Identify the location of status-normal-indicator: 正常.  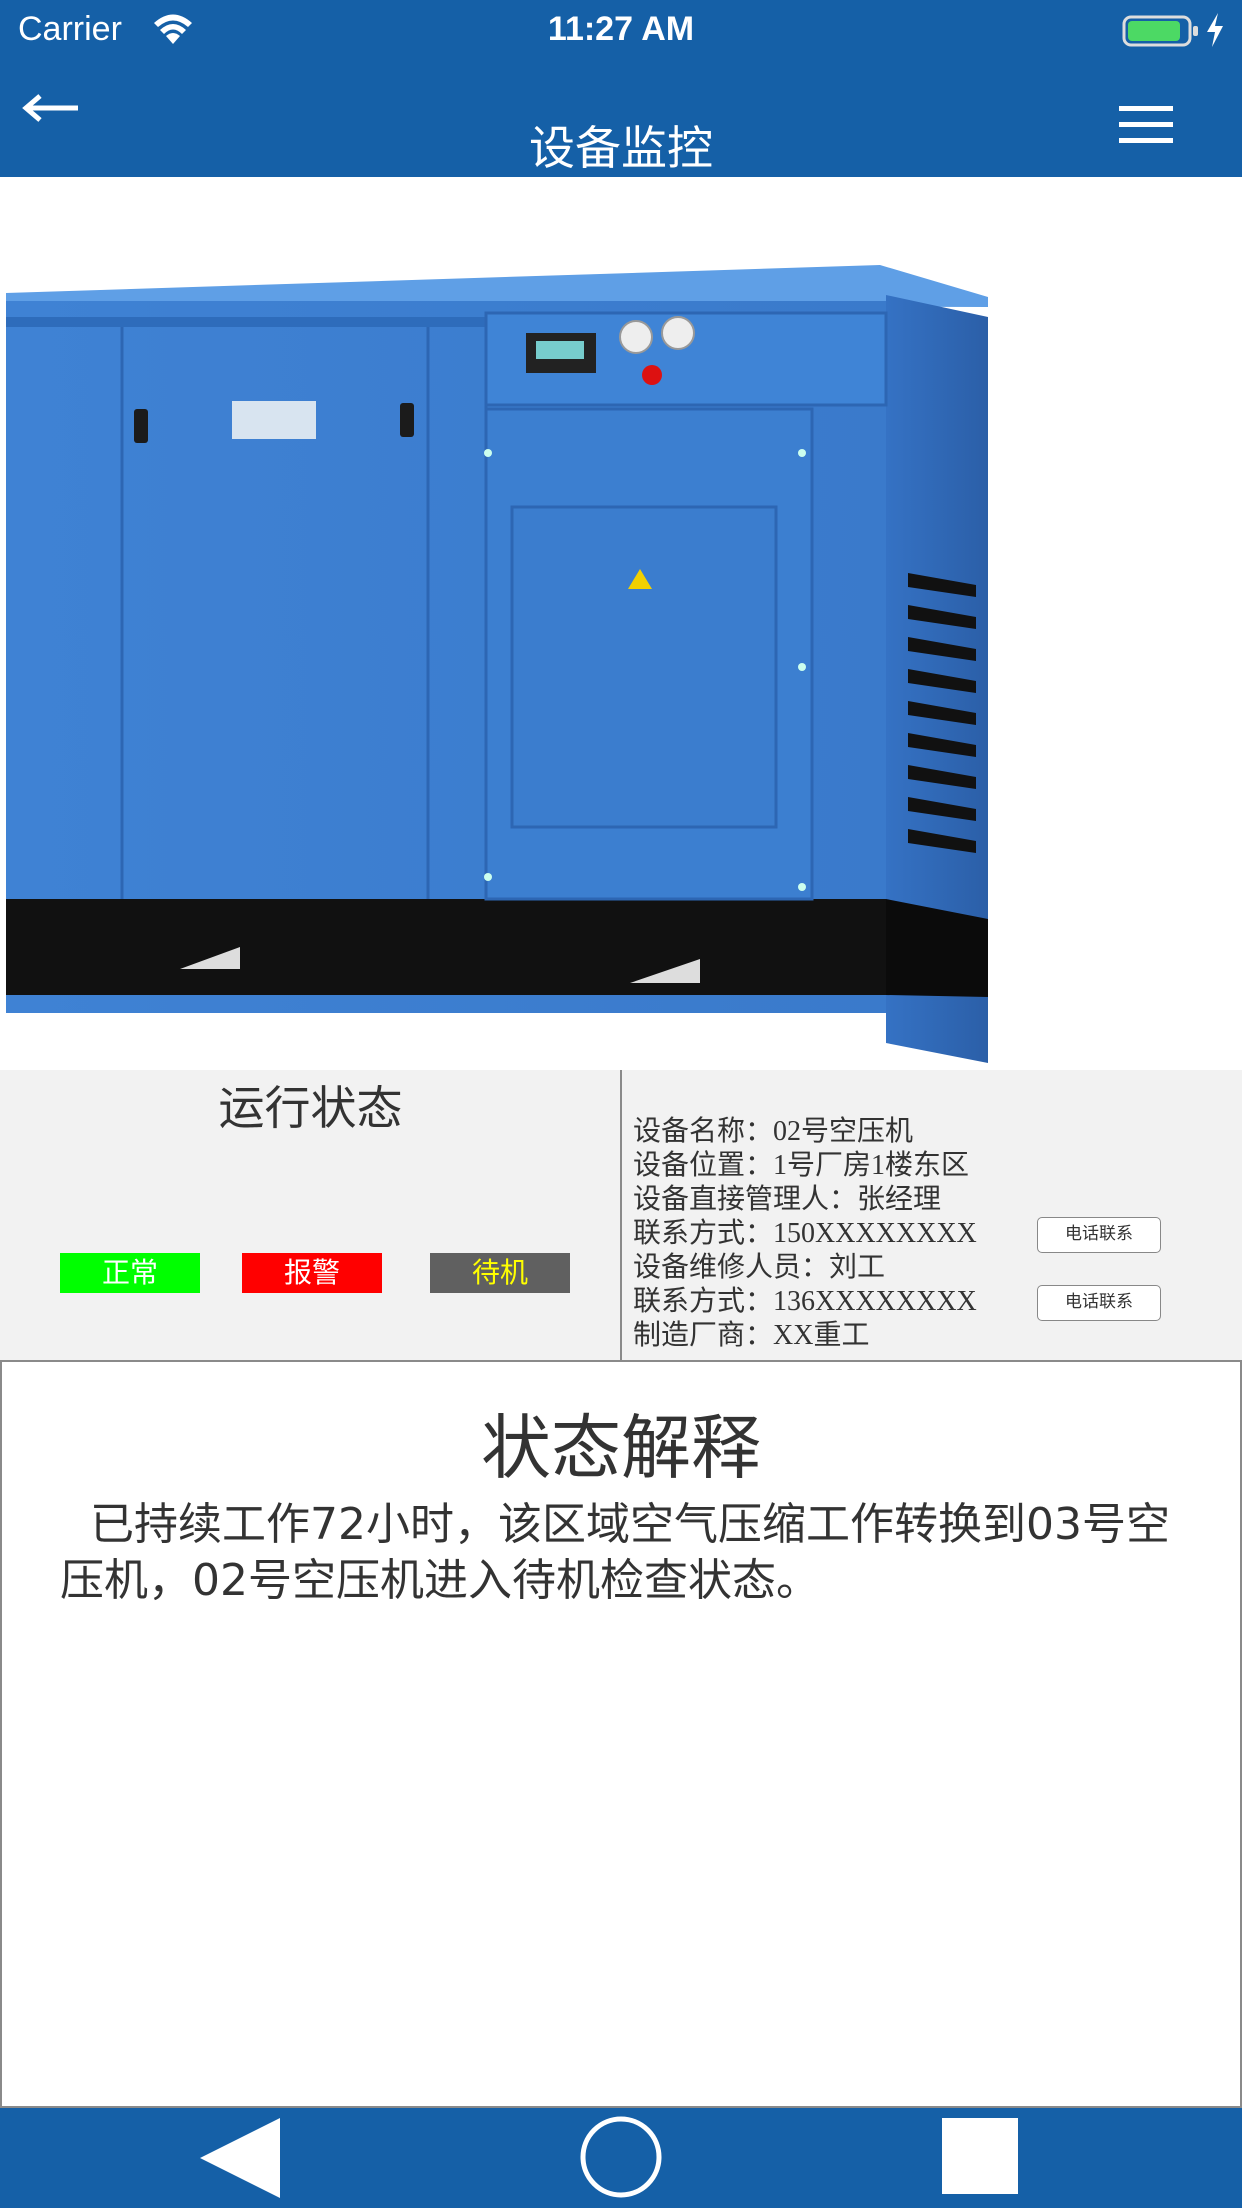
(130, 1273).